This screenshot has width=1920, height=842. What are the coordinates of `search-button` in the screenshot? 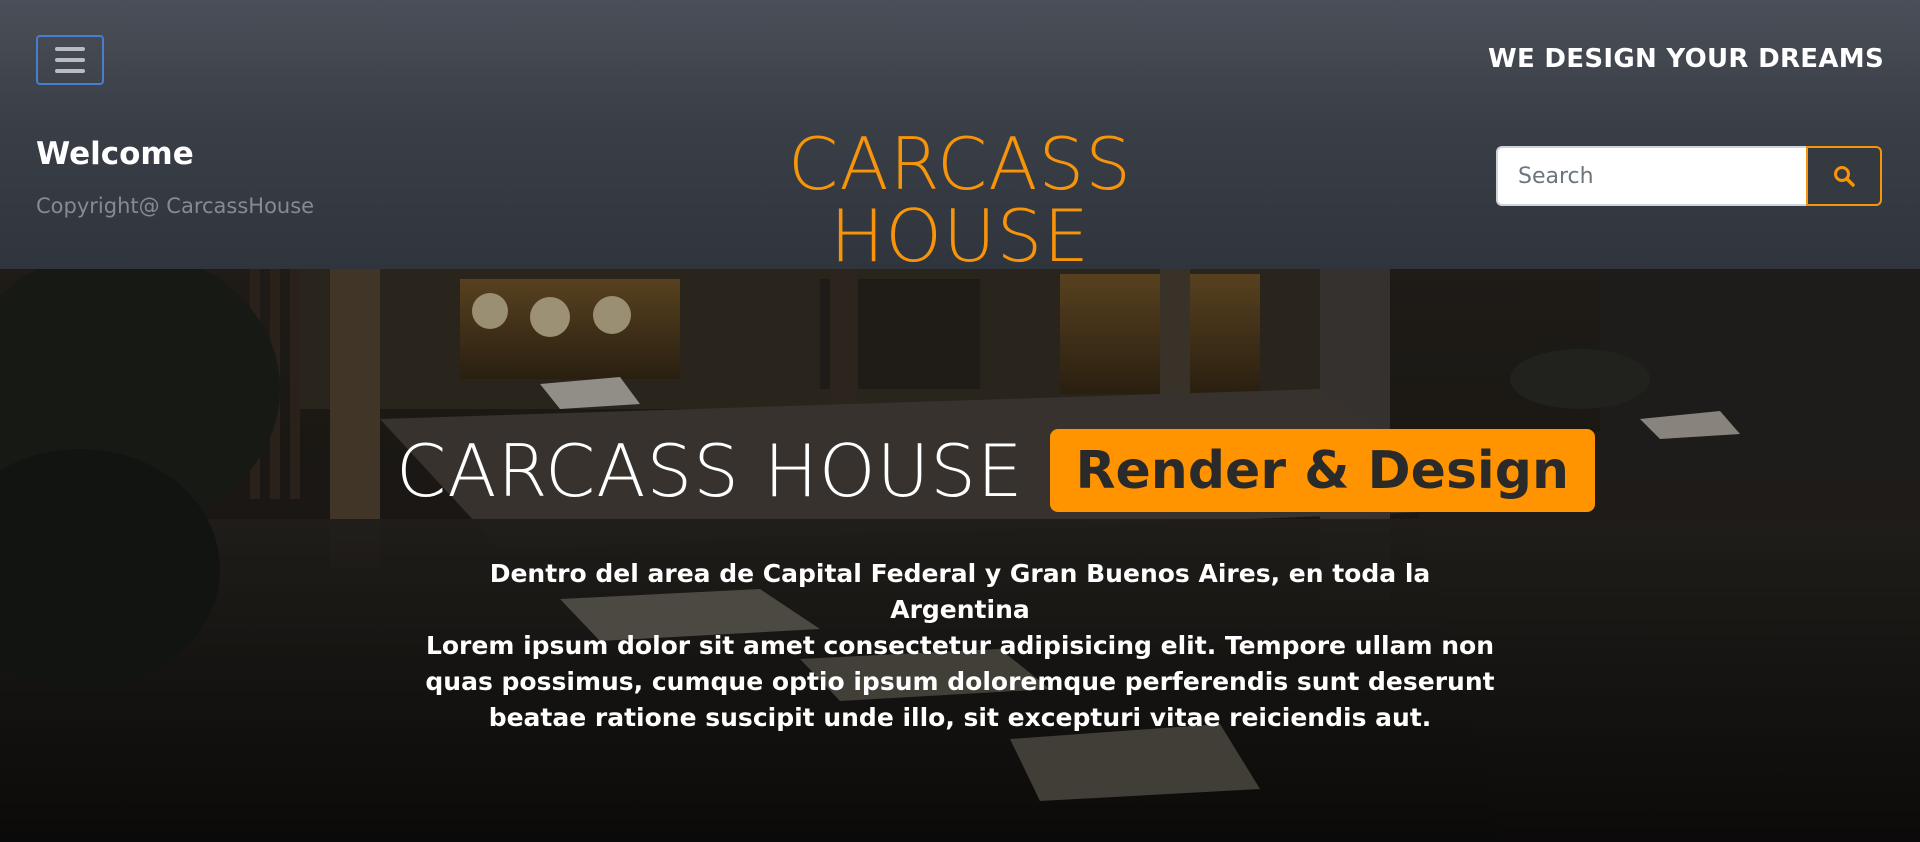 It's located at (1844, 176).